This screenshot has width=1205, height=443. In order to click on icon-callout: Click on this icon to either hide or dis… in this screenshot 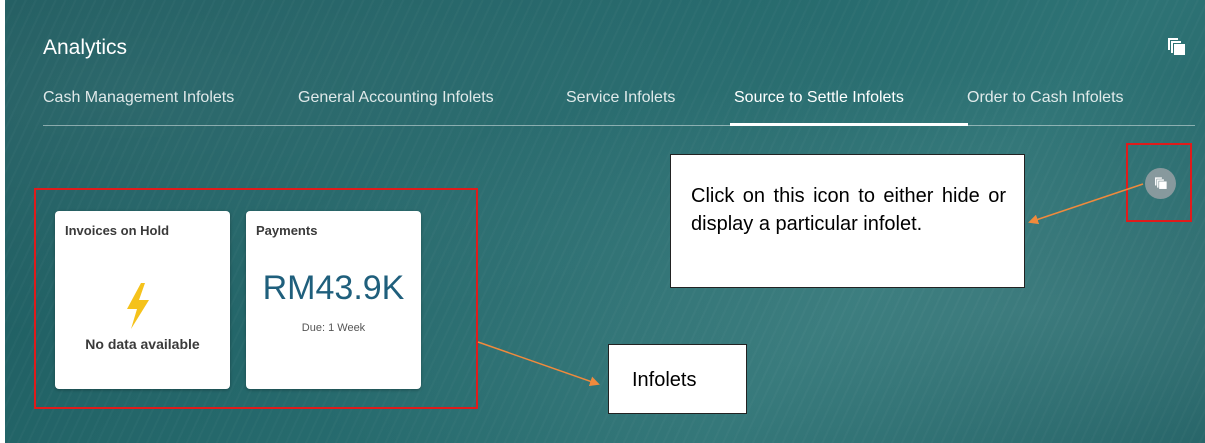, I will do `click(847, 221)`.